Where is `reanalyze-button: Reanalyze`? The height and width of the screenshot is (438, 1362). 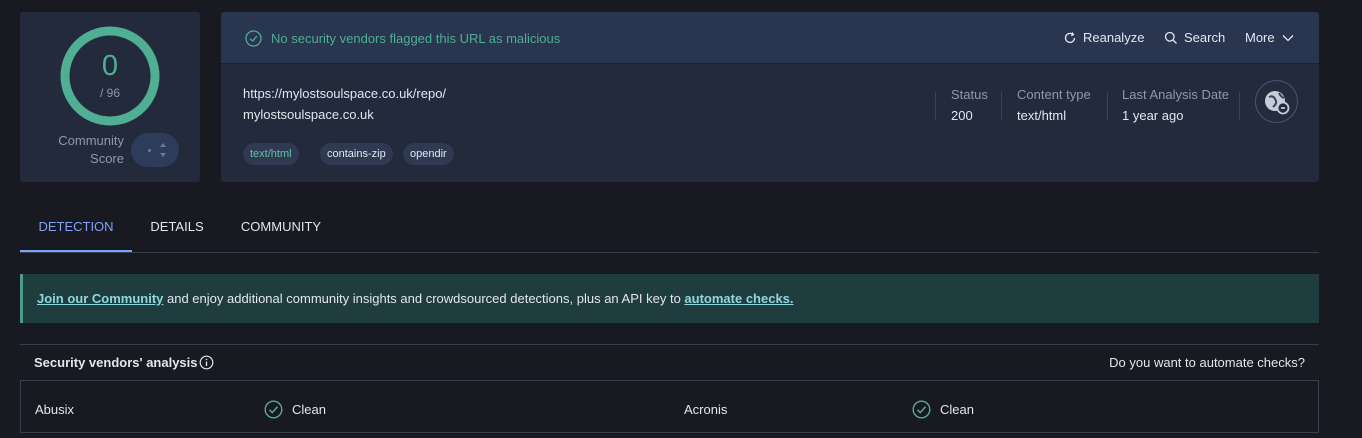 reanalyze-button: Reanalyze is located at coordinates (1103, 38).